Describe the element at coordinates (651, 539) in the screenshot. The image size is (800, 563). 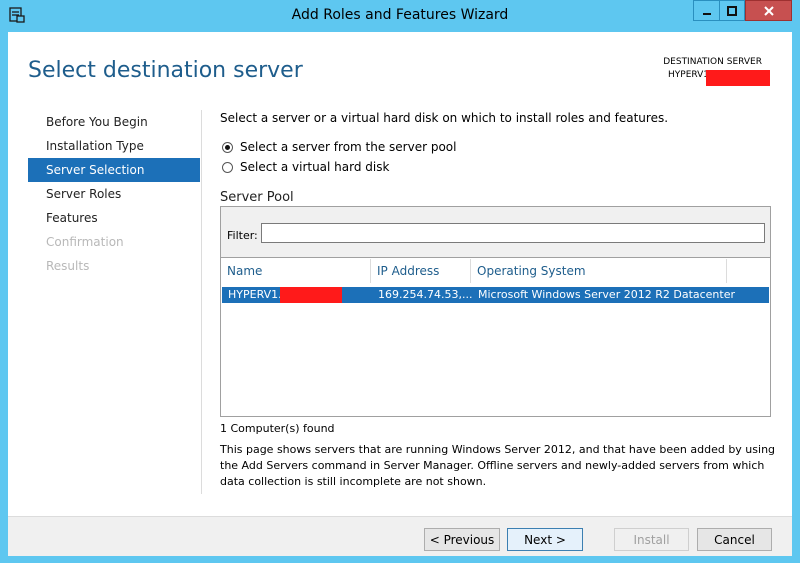
I see `install-button: Install` at that location.